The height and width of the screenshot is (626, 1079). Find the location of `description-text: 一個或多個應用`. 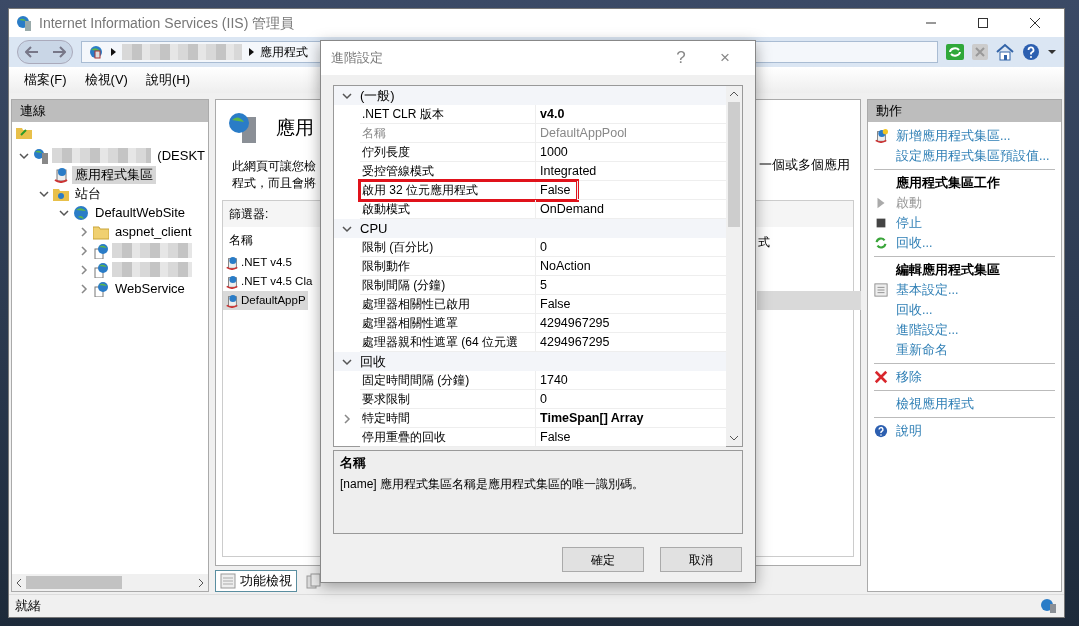

description-text: 一個或多個應用 is located at coordinates (804, 165).